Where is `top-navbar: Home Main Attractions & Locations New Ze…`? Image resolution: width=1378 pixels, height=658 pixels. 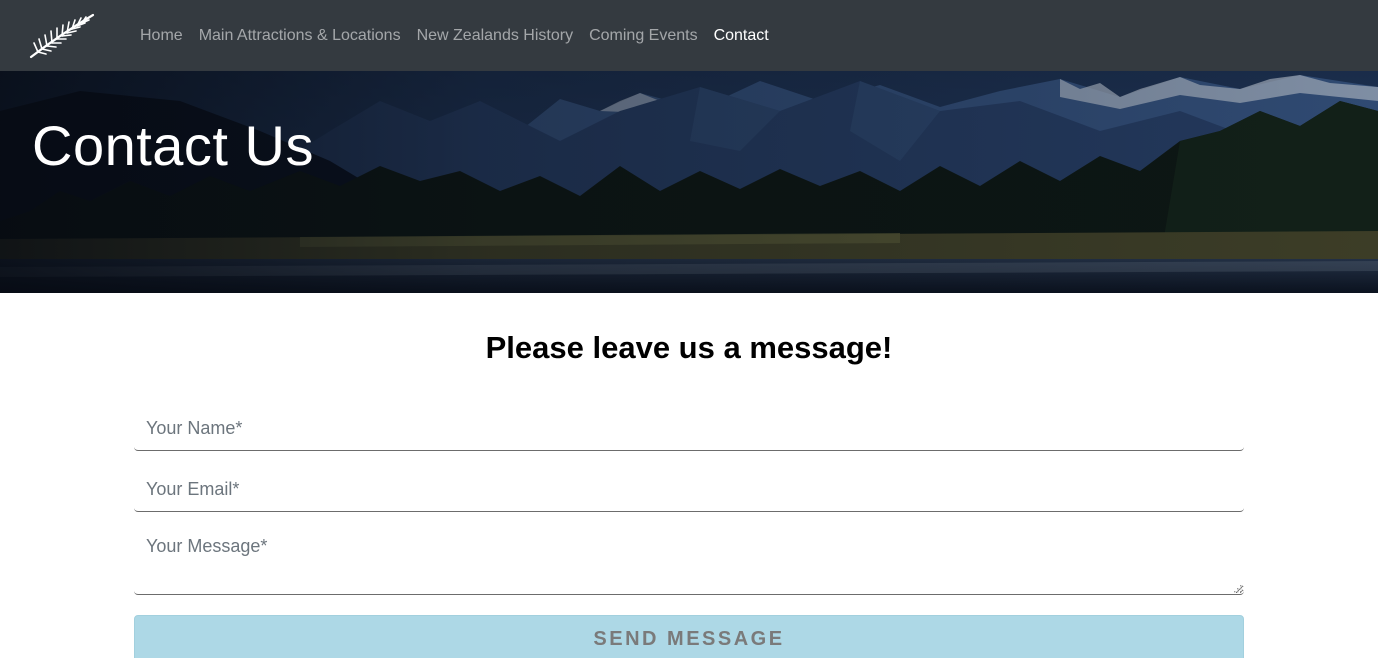 top-navbar: Home Main Attractions & Locations New Ze… is located at coordinates (689, 35).